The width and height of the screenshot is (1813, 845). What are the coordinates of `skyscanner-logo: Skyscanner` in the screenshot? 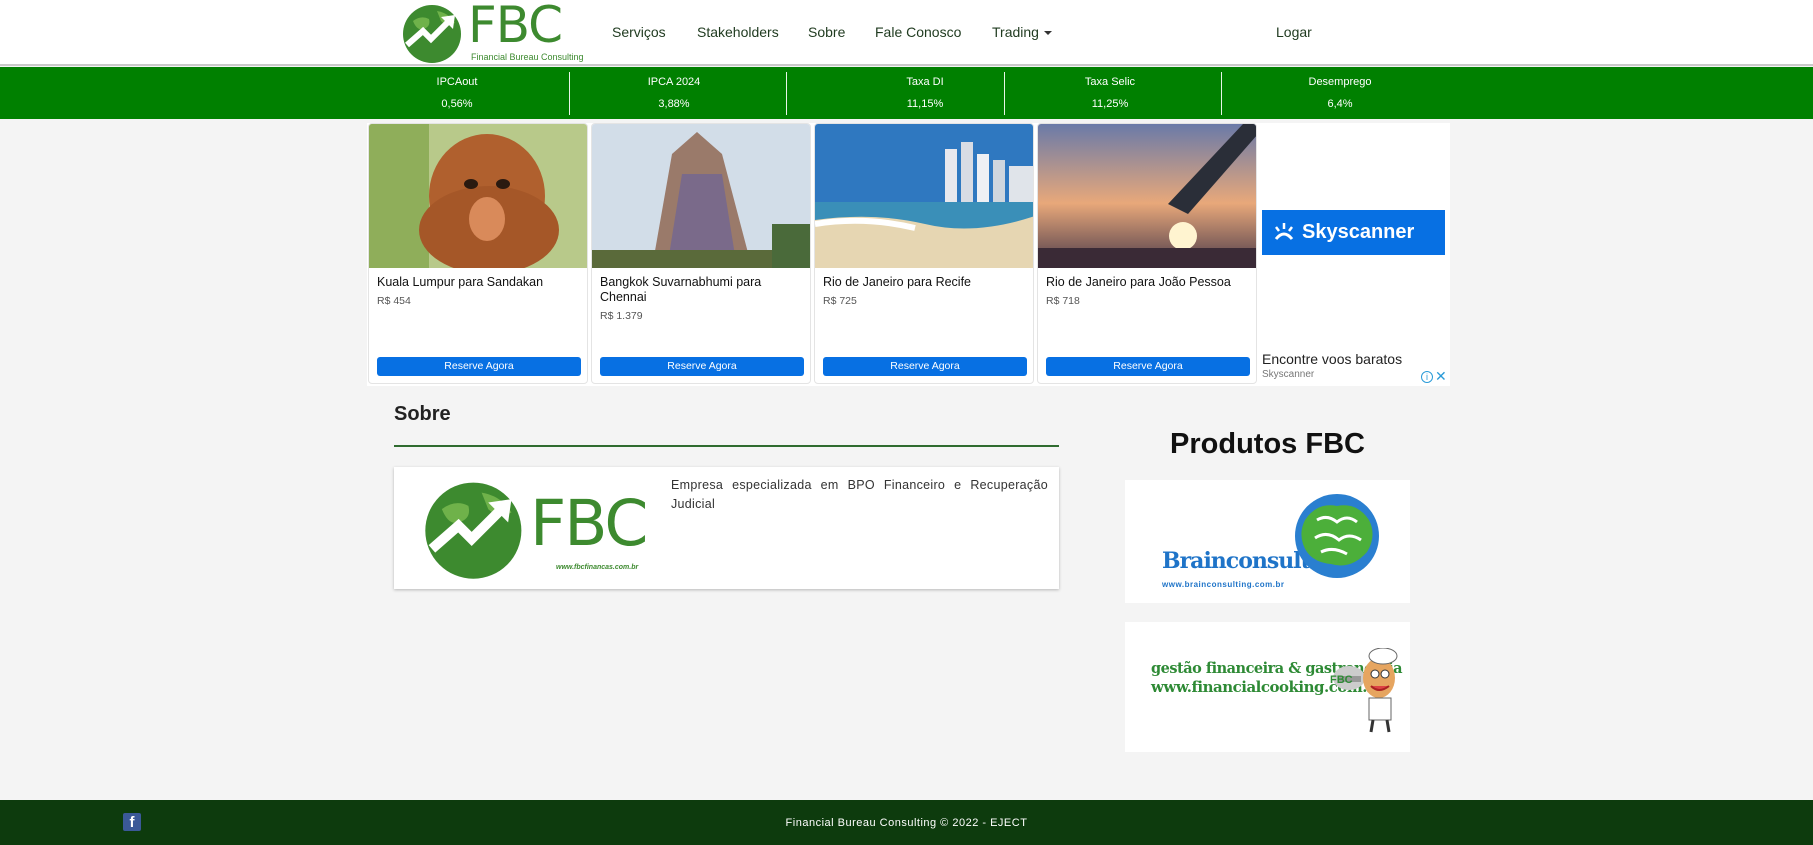 It's located at (1353, 232).